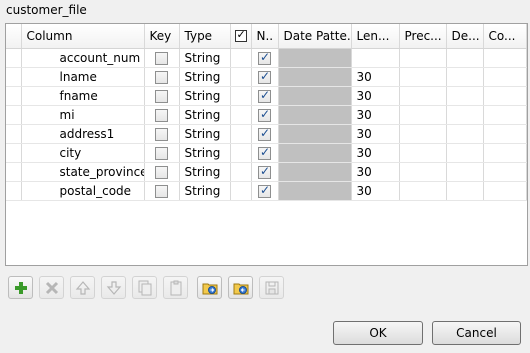  I want to click on select-all-checkbox, so click(240, 35).